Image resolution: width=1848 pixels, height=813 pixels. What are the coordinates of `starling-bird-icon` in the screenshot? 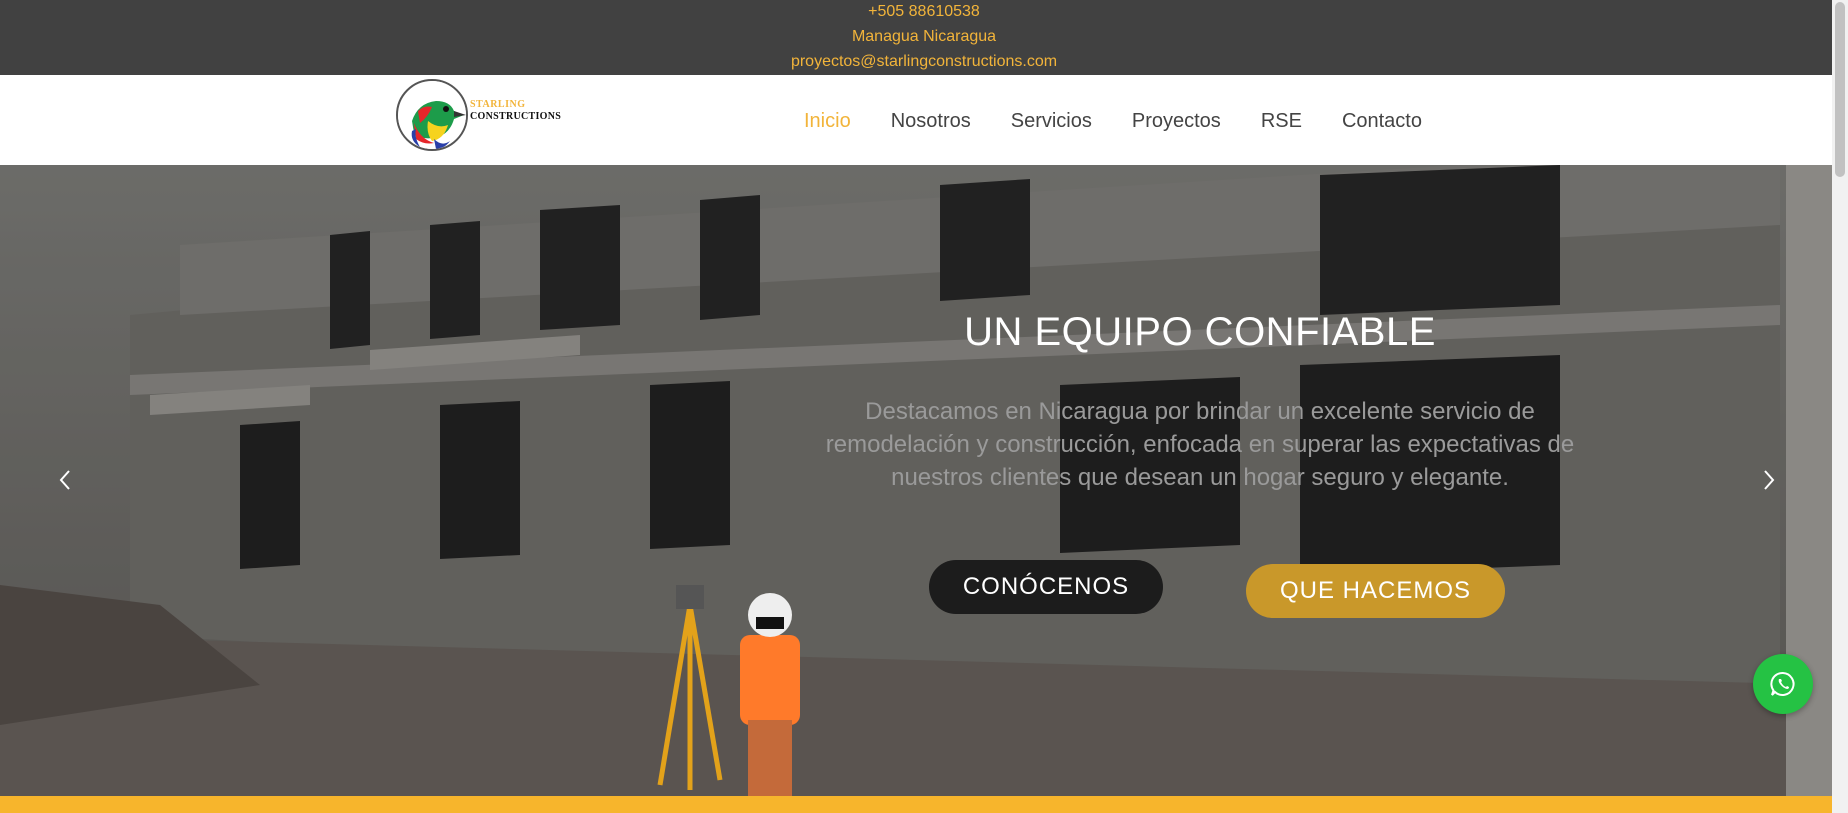 It's located at (432, 115).